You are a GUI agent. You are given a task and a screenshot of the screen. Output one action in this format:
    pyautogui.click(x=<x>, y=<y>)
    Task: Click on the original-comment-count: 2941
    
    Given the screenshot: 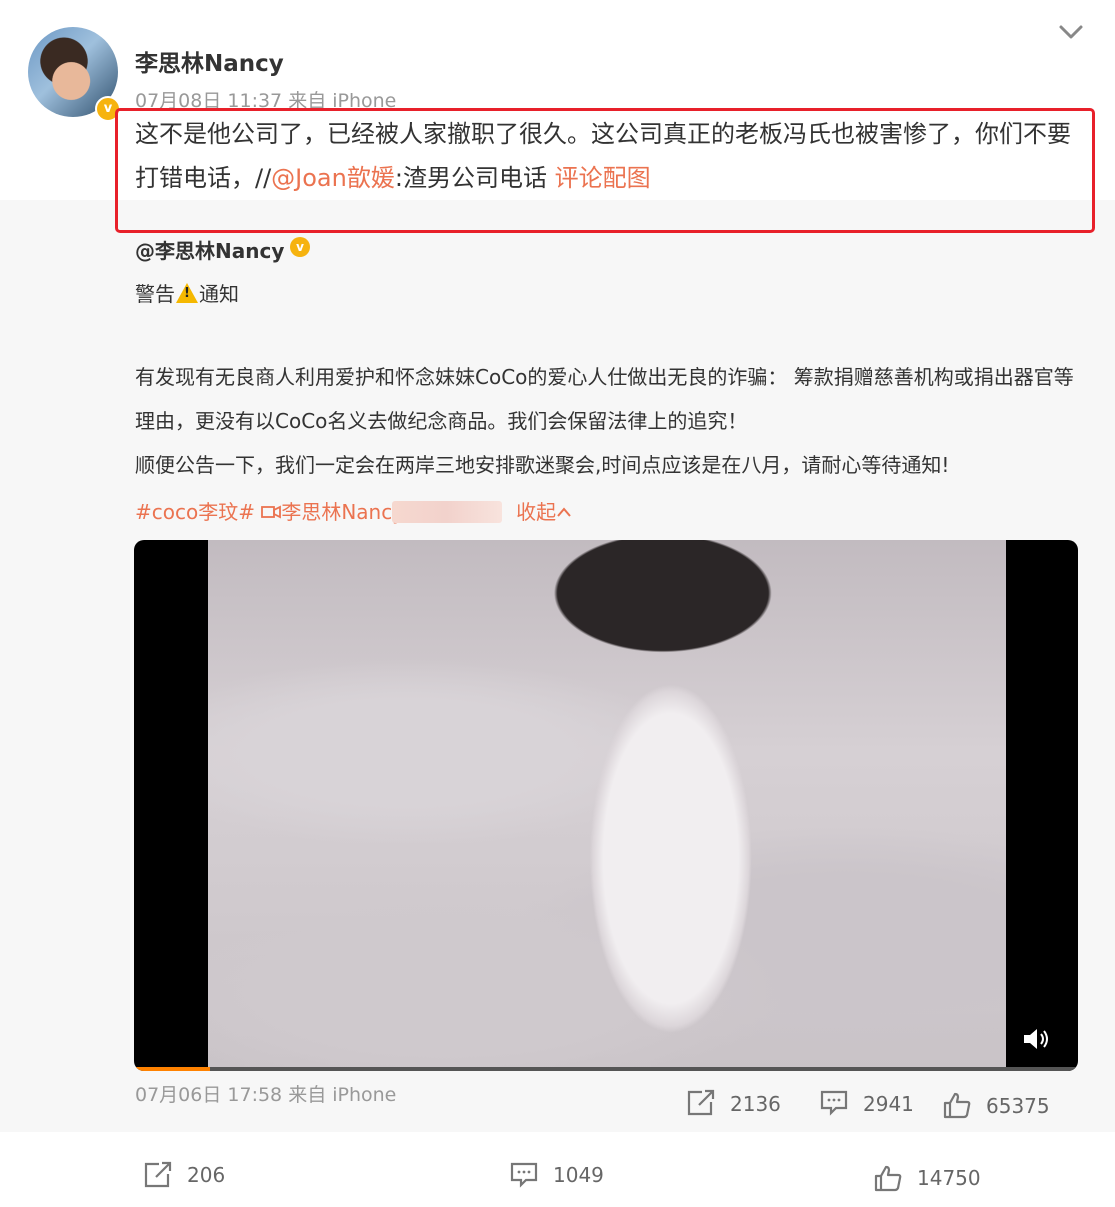 What is the action you would take?
    pyautogui.click(x=888, y=1104)
    